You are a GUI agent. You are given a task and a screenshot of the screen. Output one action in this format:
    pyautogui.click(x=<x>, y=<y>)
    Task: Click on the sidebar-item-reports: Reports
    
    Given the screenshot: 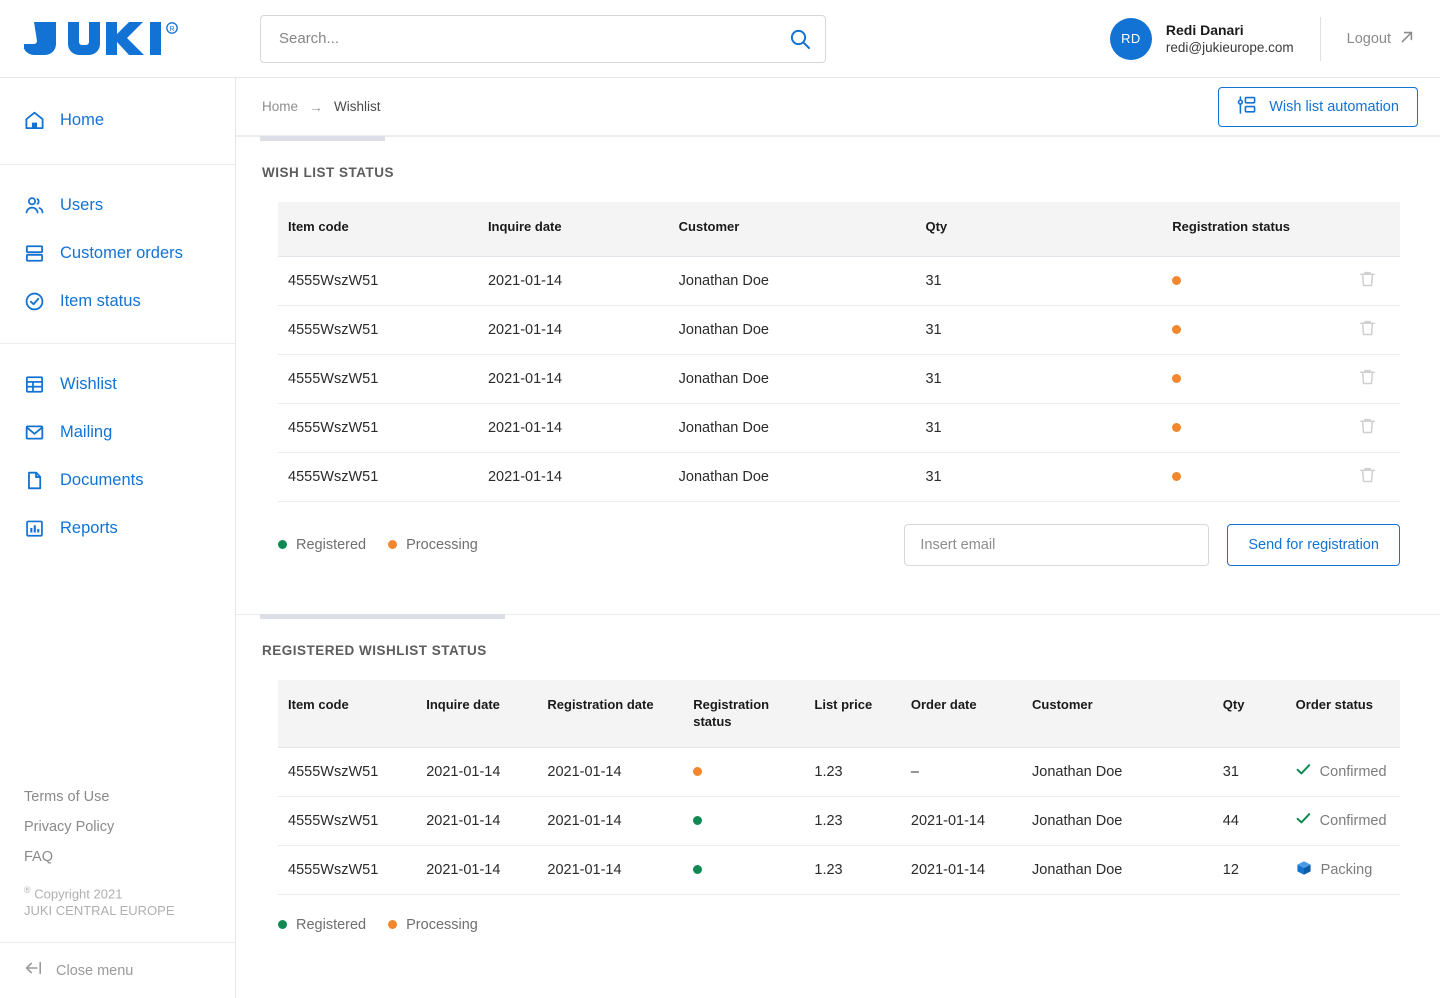 What is the action you would take?
    pyautogui.click(x=117, y=528)
    